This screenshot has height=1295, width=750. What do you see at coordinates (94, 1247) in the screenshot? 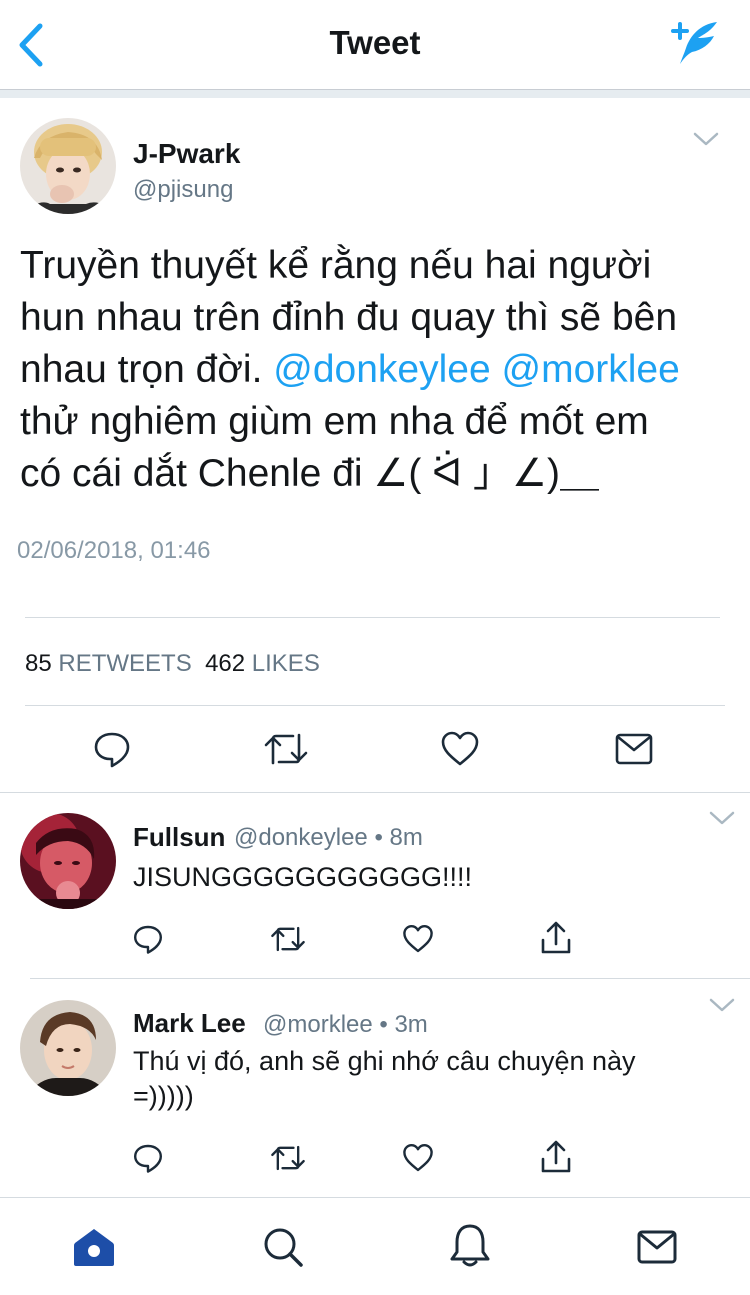
I see `home-icon` at bounding box center [94, 1247].